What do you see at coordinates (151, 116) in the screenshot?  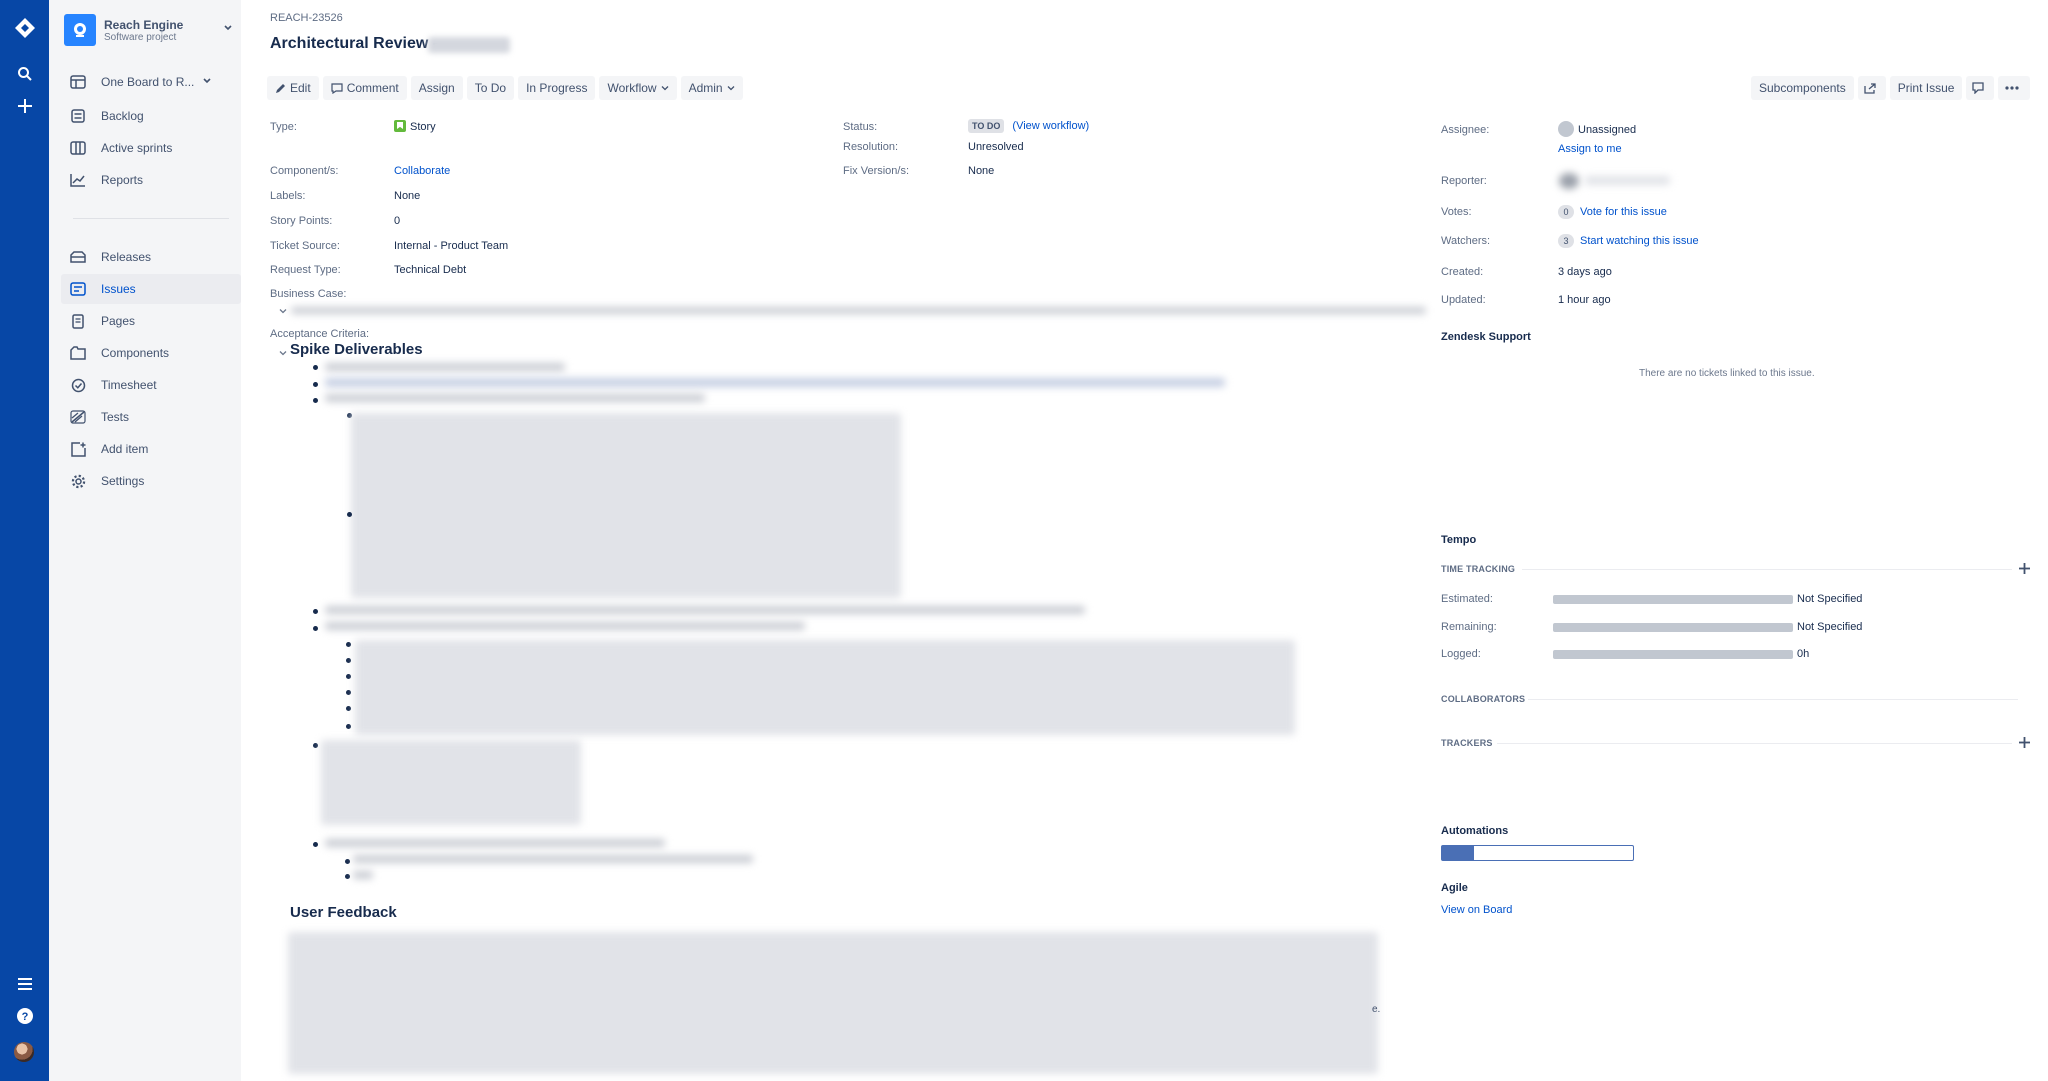 I see `sidebar-item-backlog: Backlog` at bounding box center [151, 116].